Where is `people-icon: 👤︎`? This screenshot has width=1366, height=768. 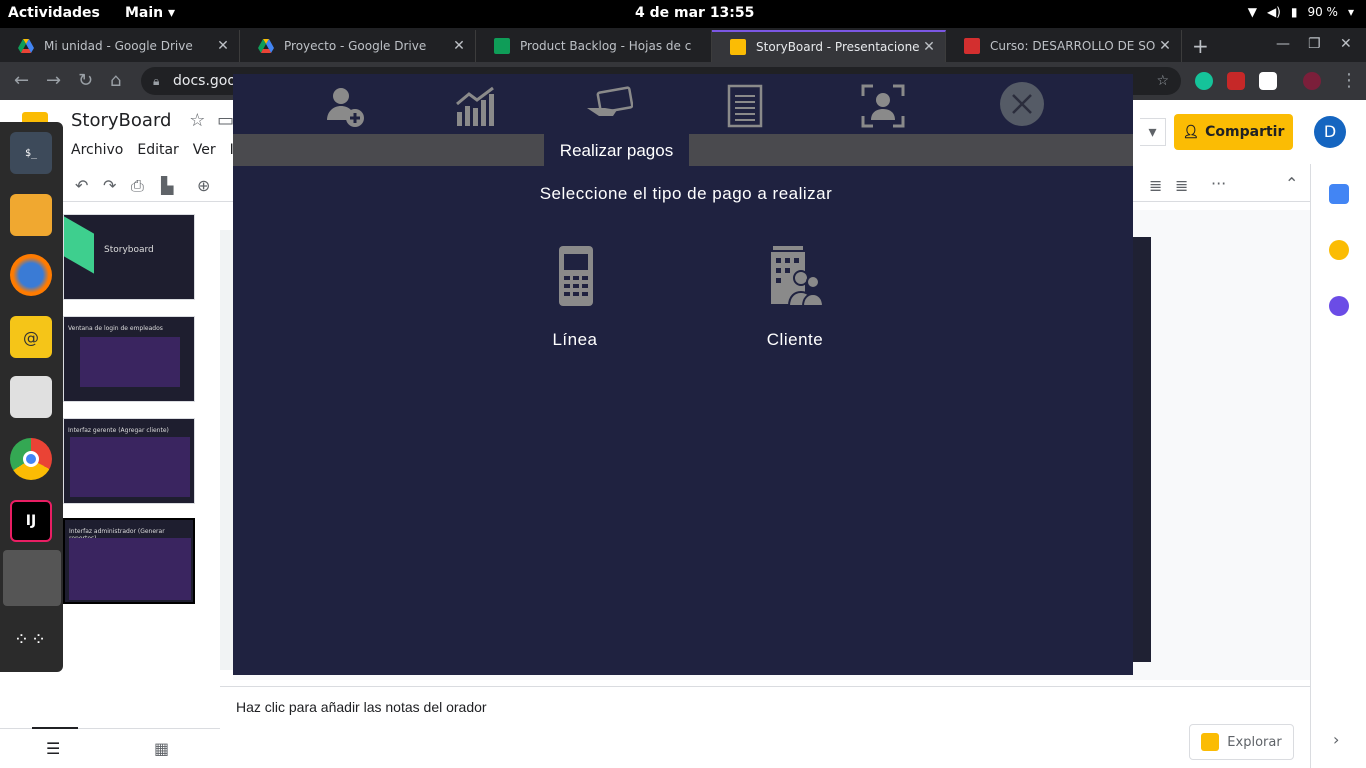
people-icon: 👤︎ is located at coordinates (1191, 132).